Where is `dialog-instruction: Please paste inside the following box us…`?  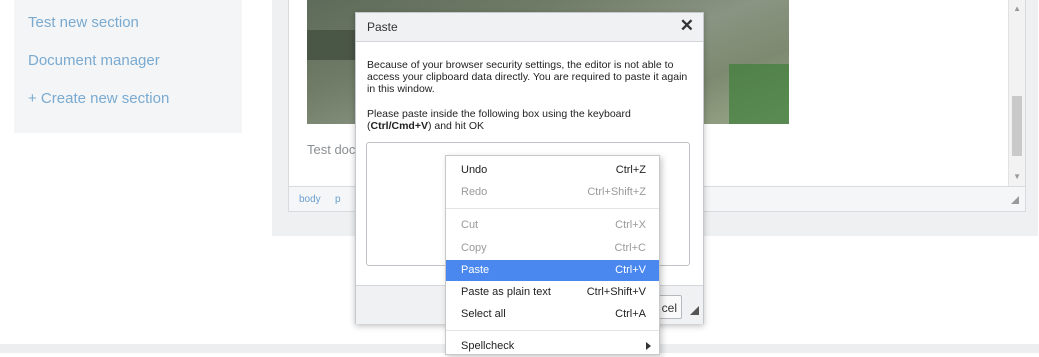 dialog-instruction: Please paste inside the following box us… is located at coordinates (532, 120).